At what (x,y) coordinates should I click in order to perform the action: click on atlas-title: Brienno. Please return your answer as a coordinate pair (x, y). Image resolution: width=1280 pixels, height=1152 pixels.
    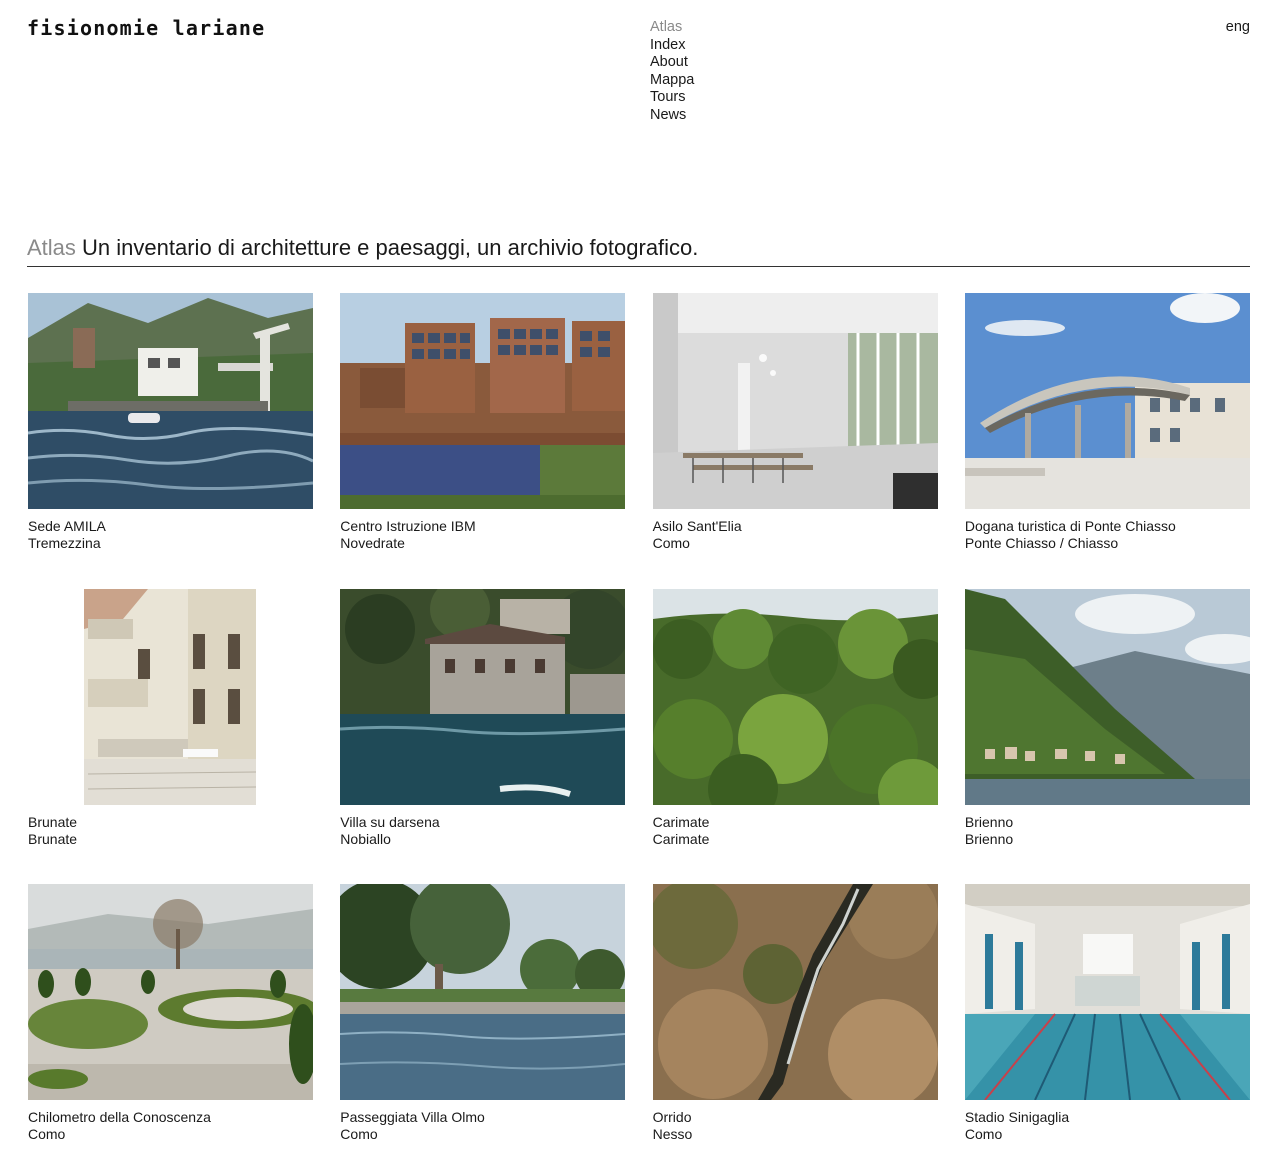
    Looking at the image, I should click on (989, 821).